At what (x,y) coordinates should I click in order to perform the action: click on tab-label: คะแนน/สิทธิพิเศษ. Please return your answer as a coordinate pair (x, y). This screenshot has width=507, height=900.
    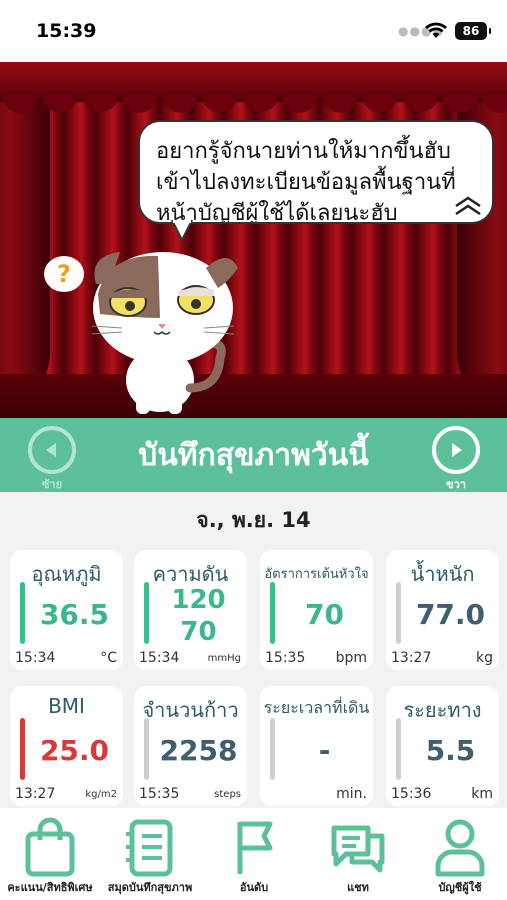
    Looking at the image, I should click on (50, 887).